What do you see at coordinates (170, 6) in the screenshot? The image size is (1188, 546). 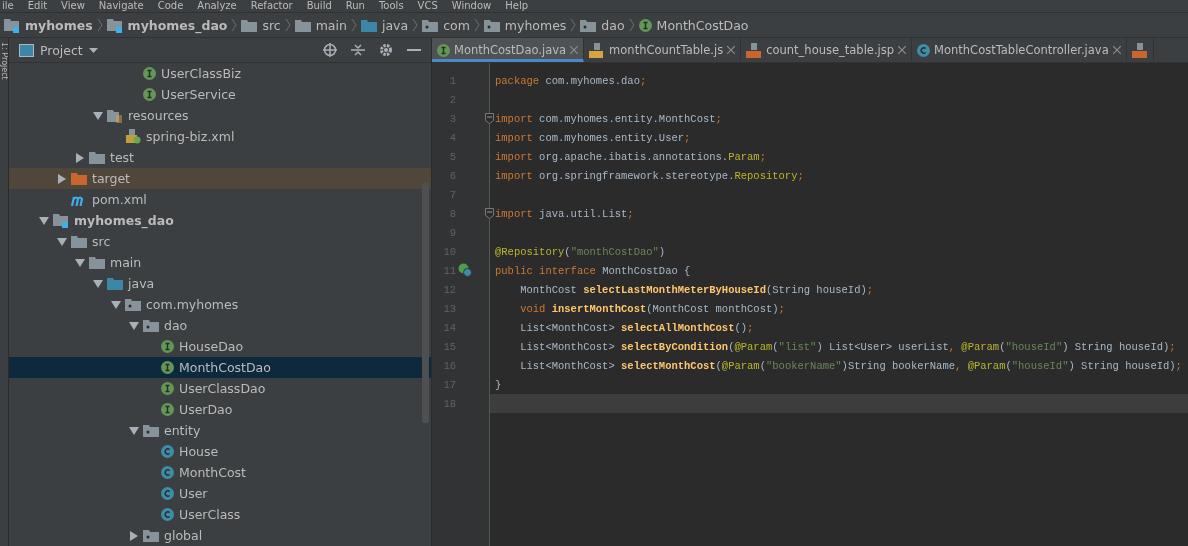 I see `menu-item: Code` at bounding box center [170, 6].